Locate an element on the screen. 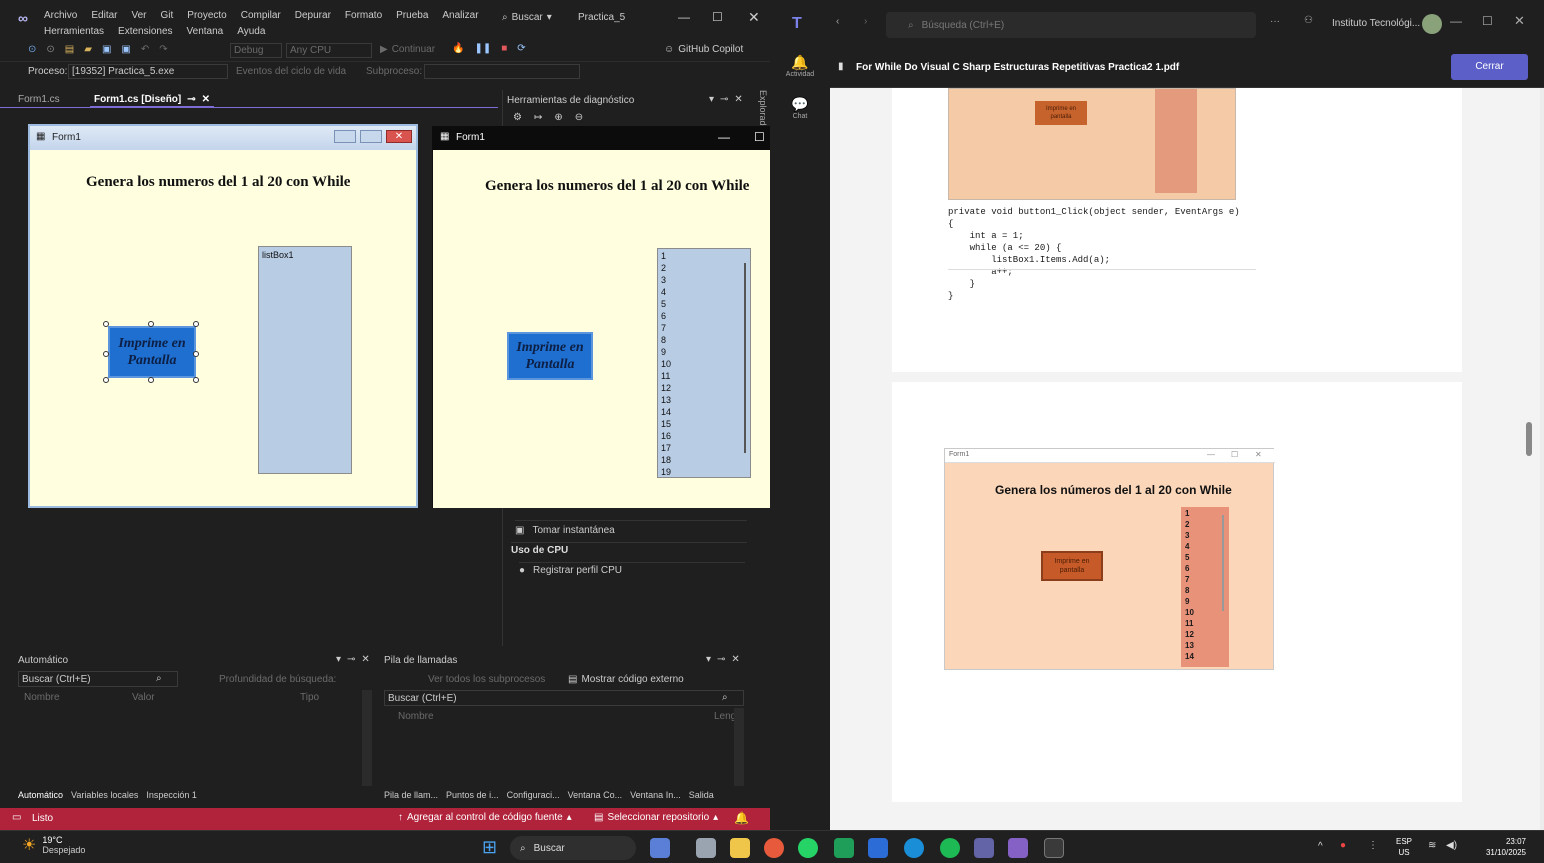 Image resolution: width=1544 pixels, height=863 pixels. menu-item: Extensiones is located at coordinates (145, 31).